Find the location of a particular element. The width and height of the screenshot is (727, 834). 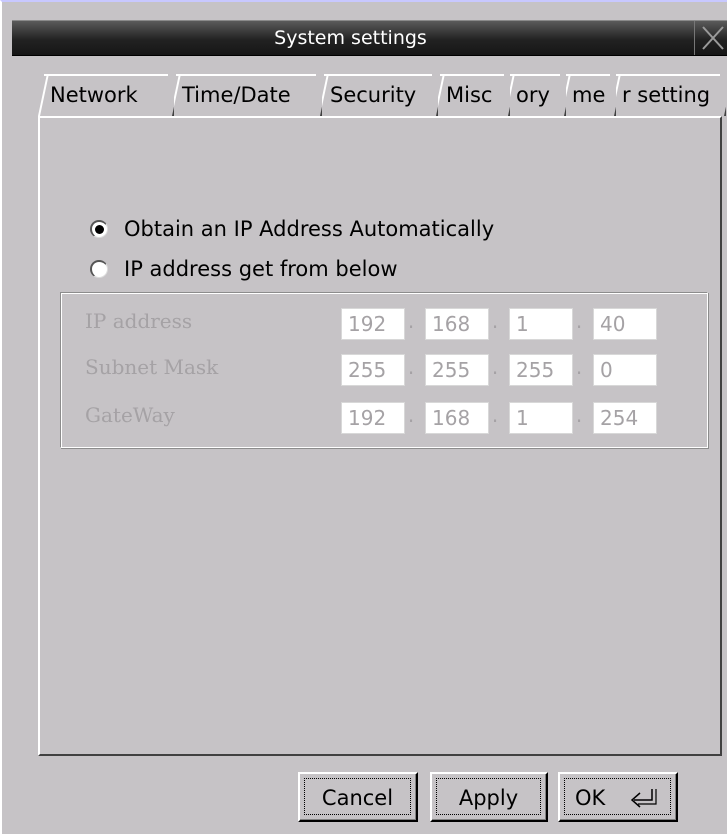

tab-time-date: Time/Date is located at coordinates (246, 95).